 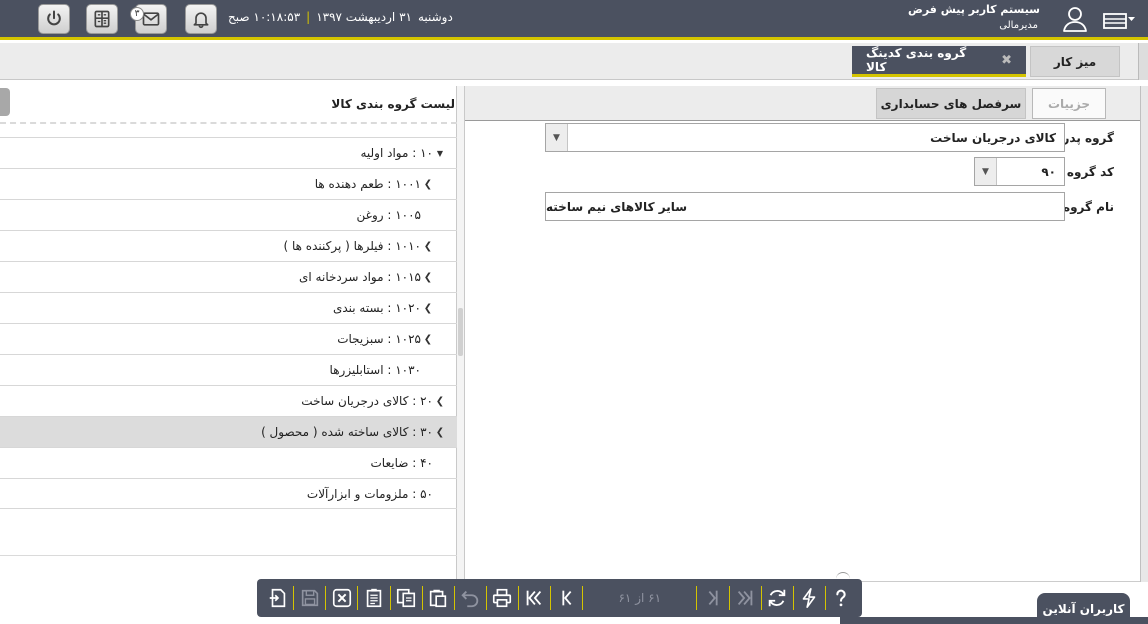 I want to click on group-tree-header: لیست گروه بندی کالا, so click(x=228, y=105).